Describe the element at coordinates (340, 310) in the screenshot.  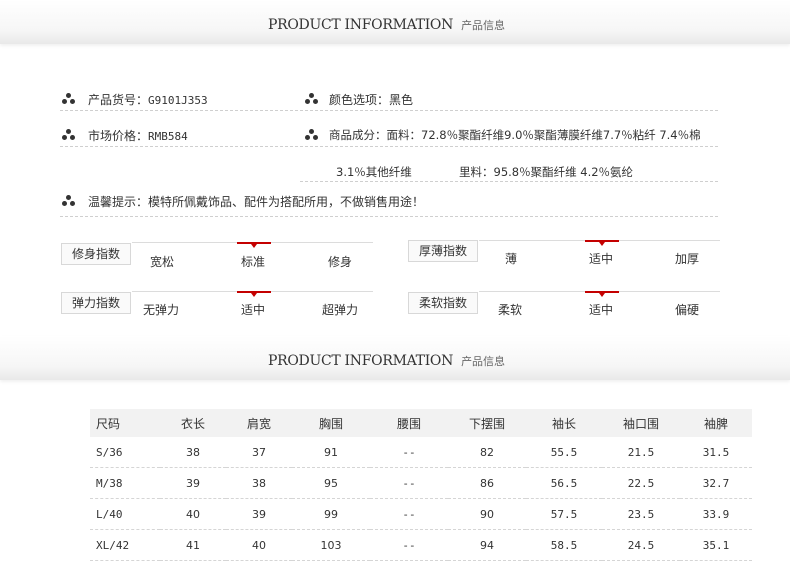
I see `stretch-option-super: 超弹力` at that location.